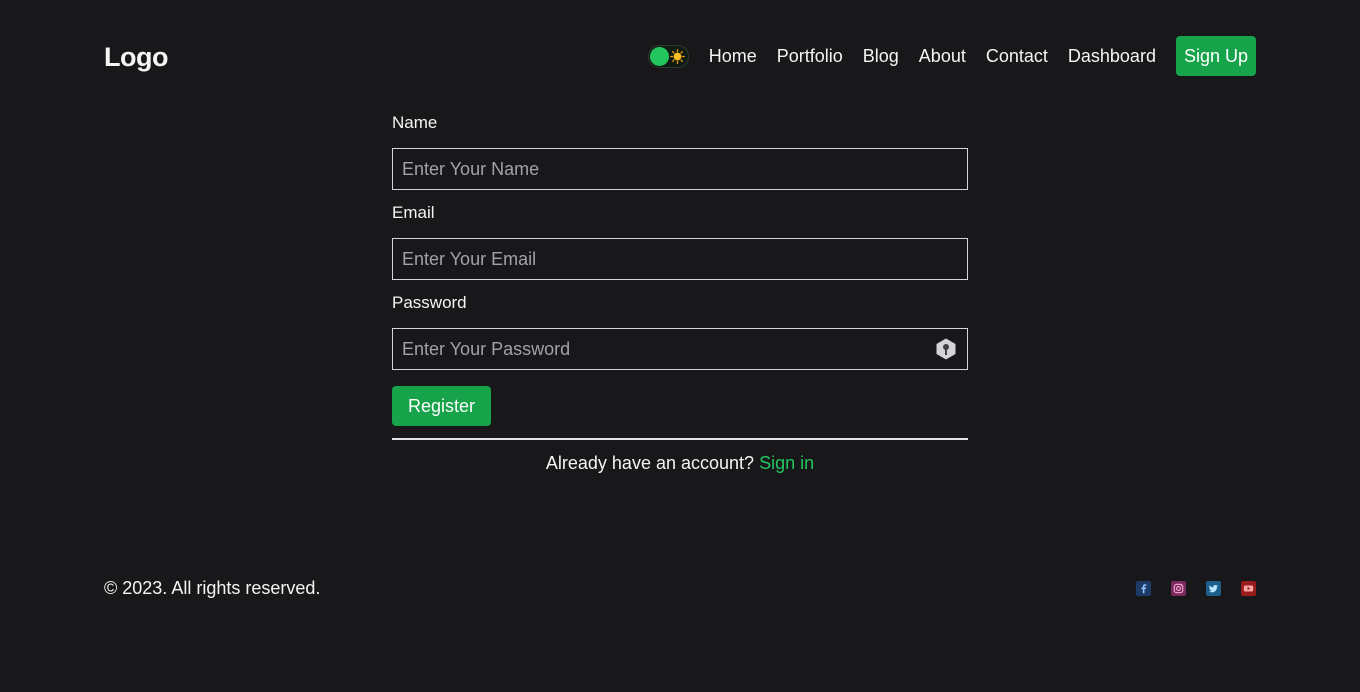 The height and width of the screenshot is (692, 1360). I want to click on name-field-wrap, so click(680, 169).